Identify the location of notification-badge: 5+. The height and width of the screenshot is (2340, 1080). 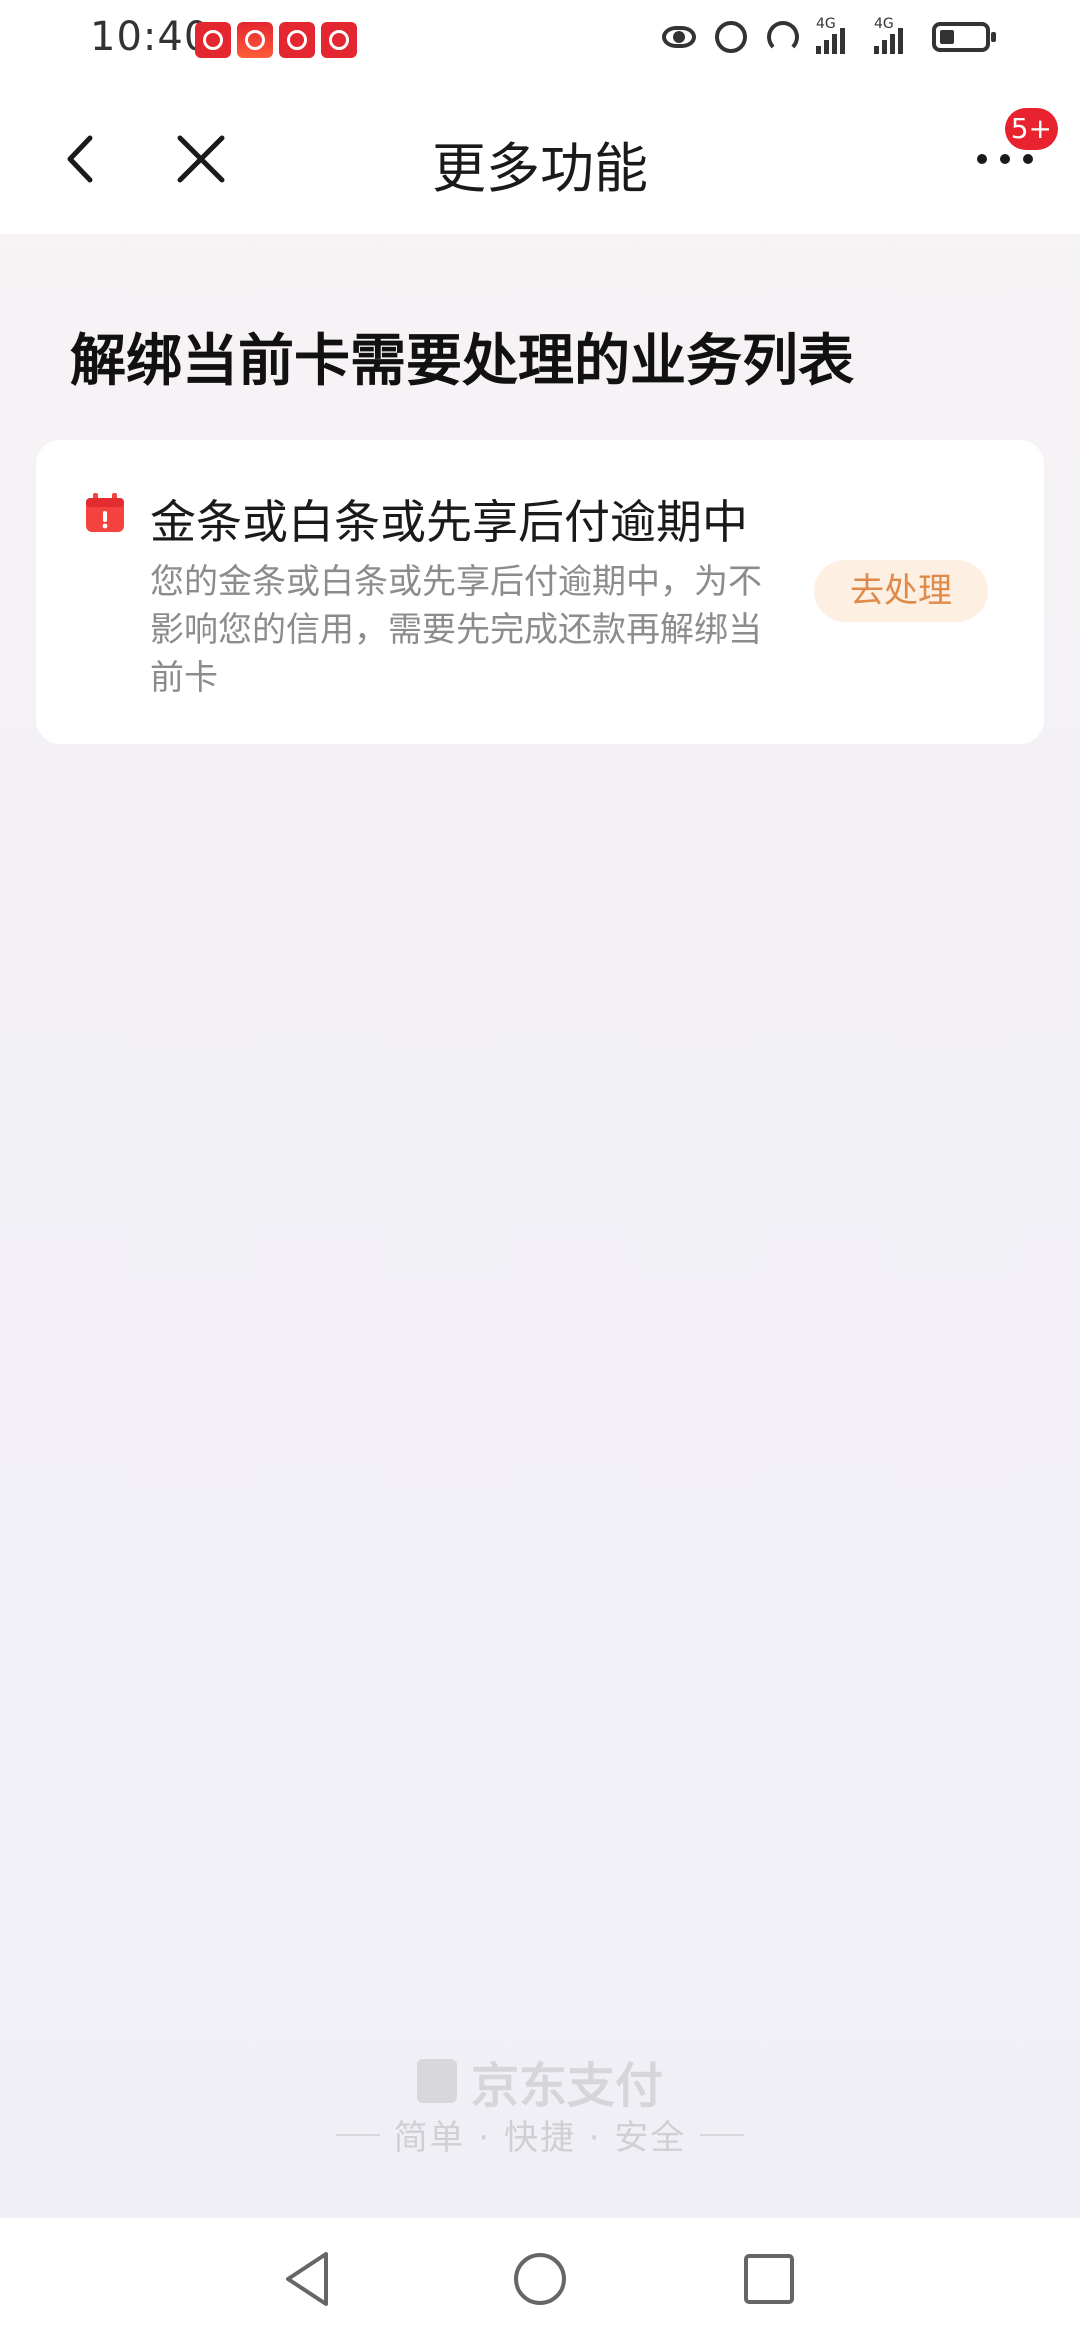
(1031, 129).